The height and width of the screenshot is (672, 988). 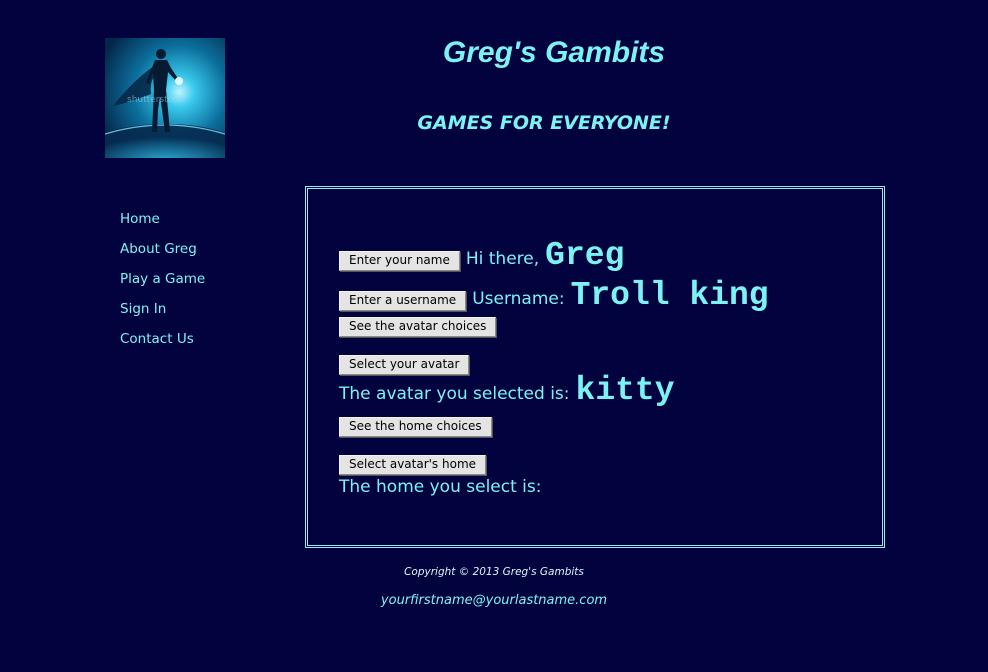 What do you see at coordinates (162, 224) in the screenshot?
I see `nav-item-home: Home` at bounding box center [162, 224].